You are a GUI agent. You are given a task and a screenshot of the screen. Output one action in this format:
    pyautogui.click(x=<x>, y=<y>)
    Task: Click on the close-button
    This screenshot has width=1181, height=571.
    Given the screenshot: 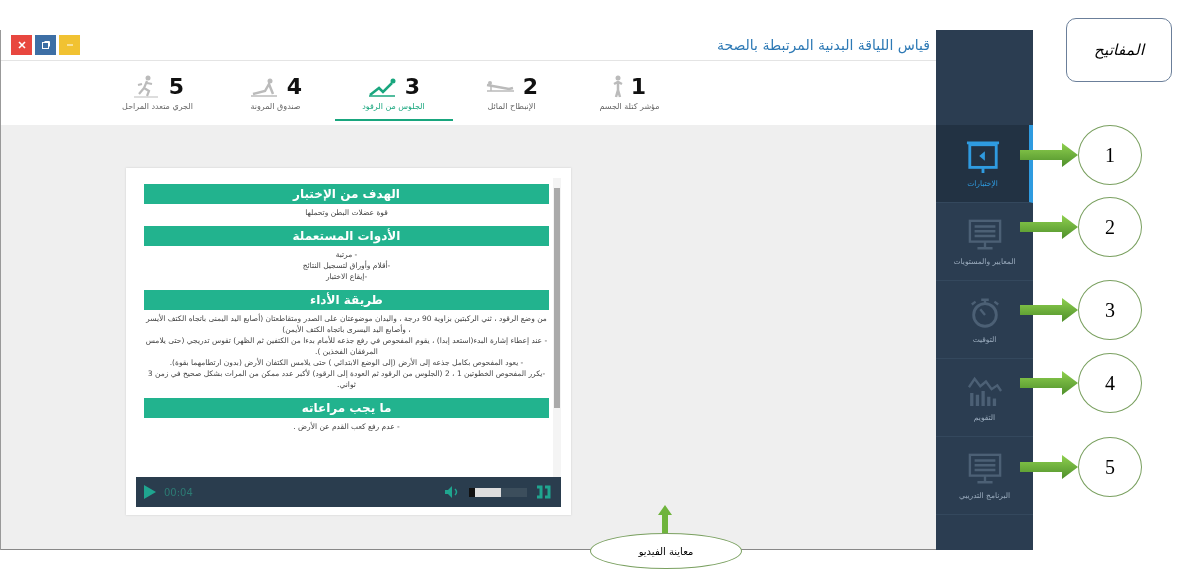 What is the action you would take?
    pyautogui.click(x=21, y=45)
    